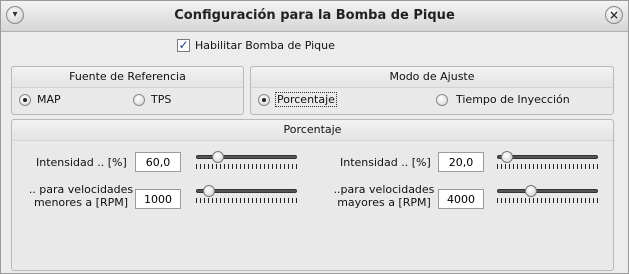 The width and height of the screenshot is (629, 274). Describe the element at coordinates (461, 162) in the screenshot. I see `right-intensity-input` at that location.